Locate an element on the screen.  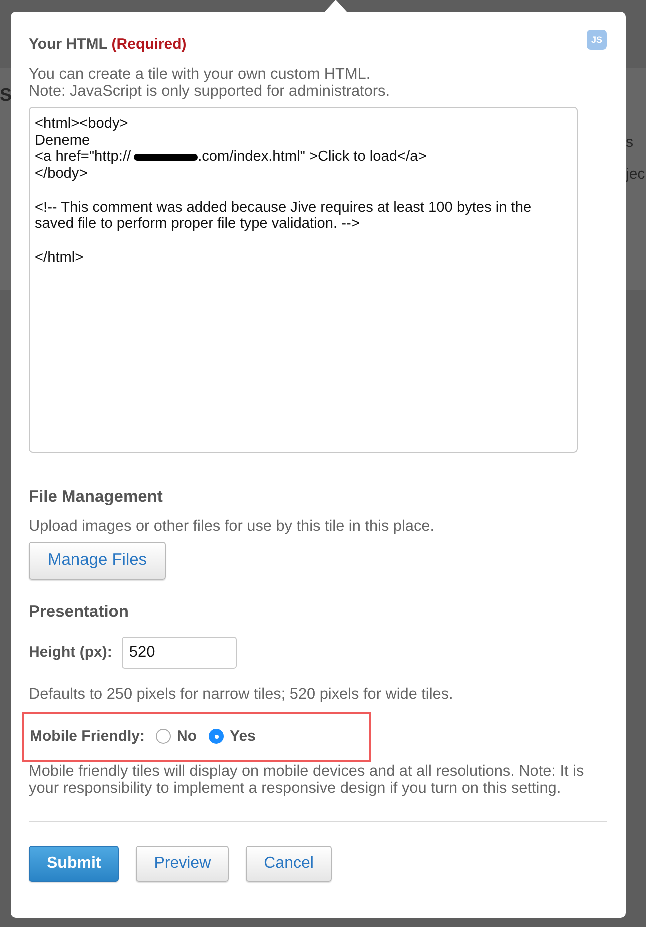
radio-label: Yes is located at coordinates (243, 737).